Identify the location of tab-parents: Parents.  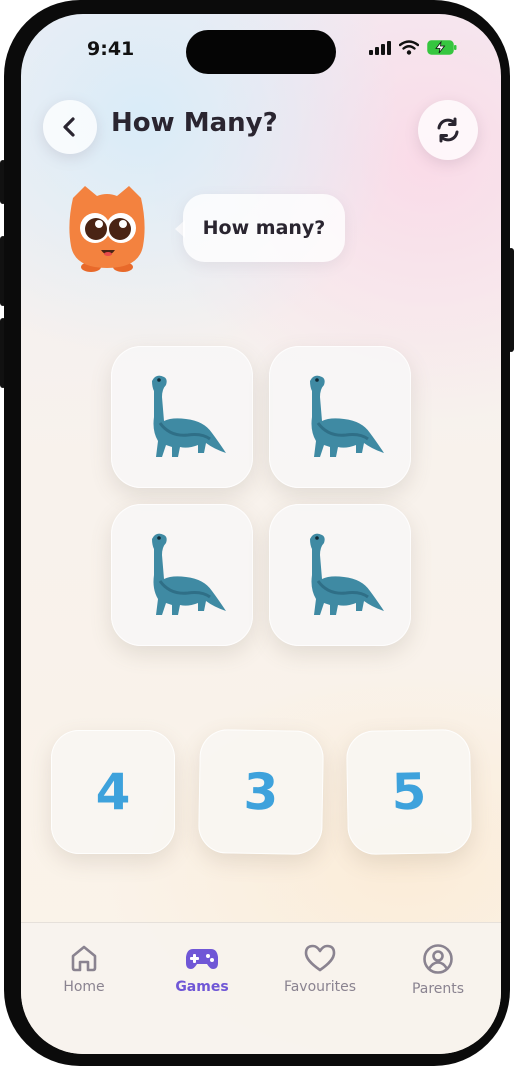
(438, 970).